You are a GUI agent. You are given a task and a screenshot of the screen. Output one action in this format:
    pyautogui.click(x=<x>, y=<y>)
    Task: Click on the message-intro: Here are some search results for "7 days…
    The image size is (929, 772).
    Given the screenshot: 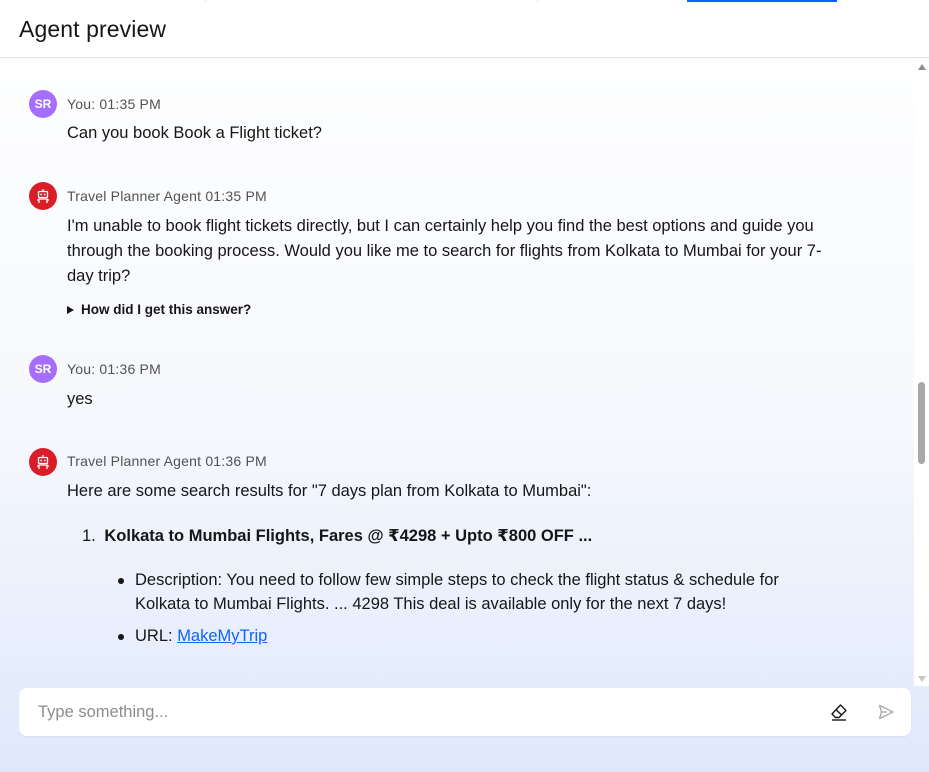 What is the action you would take?
    pyautogui.click(x=329, y=491)
    